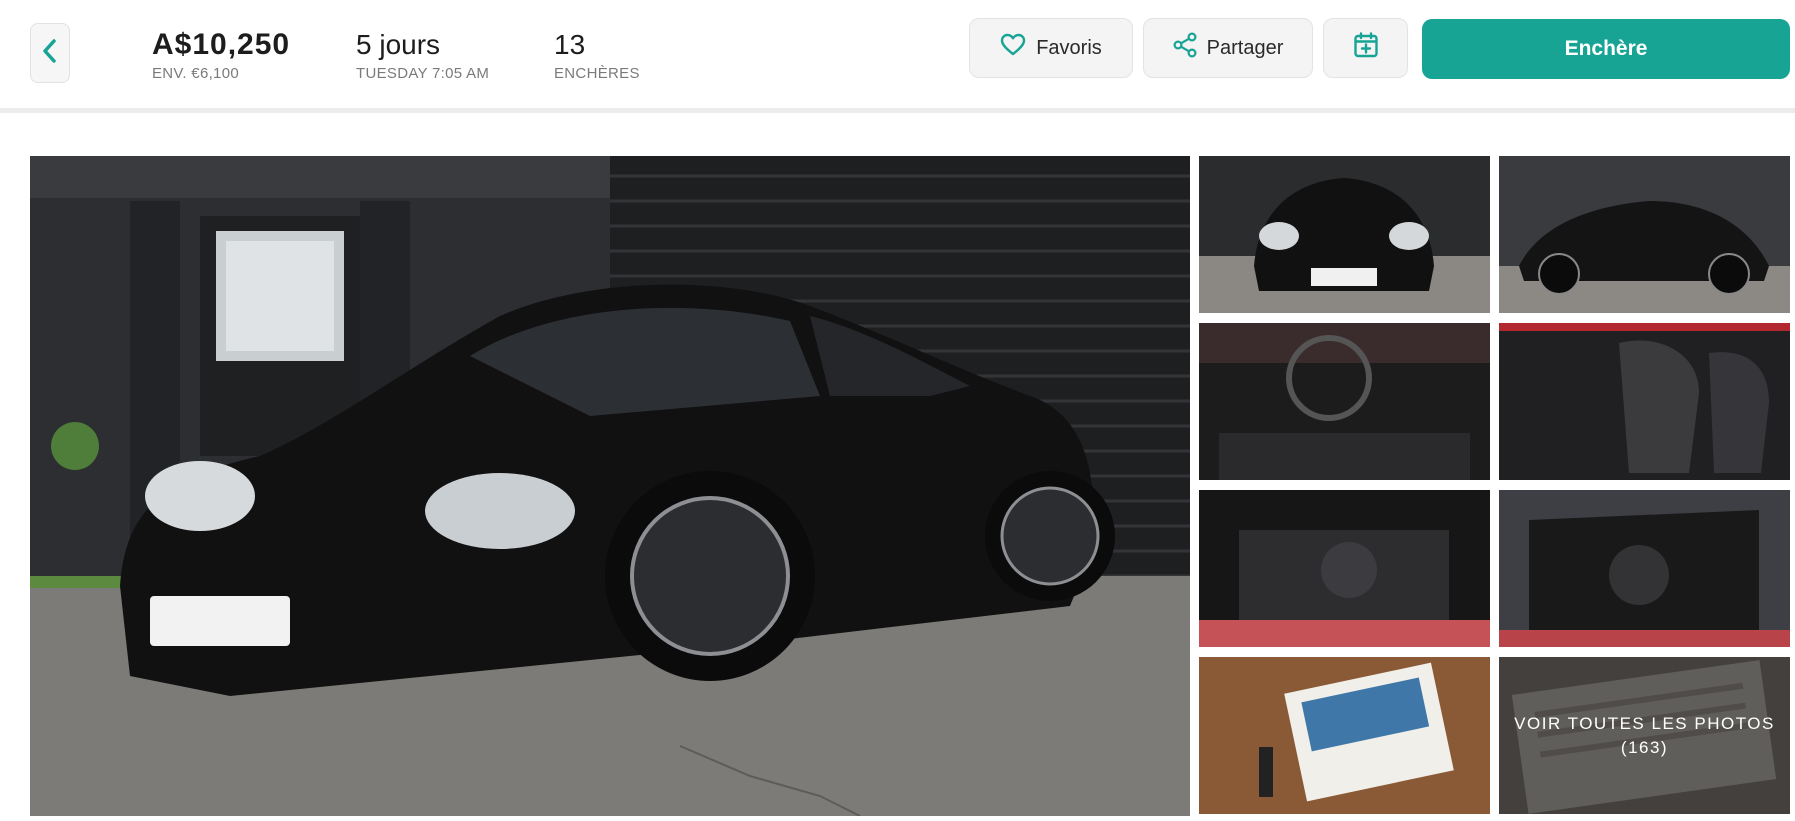  I want to click on current-price: A$10,250 ENV. €6,100, so click(221, 55).